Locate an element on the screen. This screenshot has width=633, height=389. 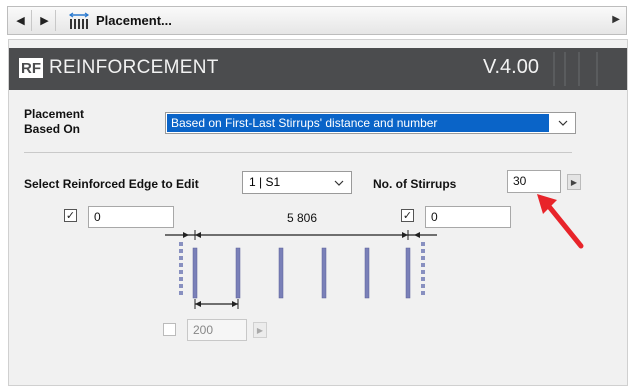
right-offset-input: 0 is located at coordinates (468, 217).